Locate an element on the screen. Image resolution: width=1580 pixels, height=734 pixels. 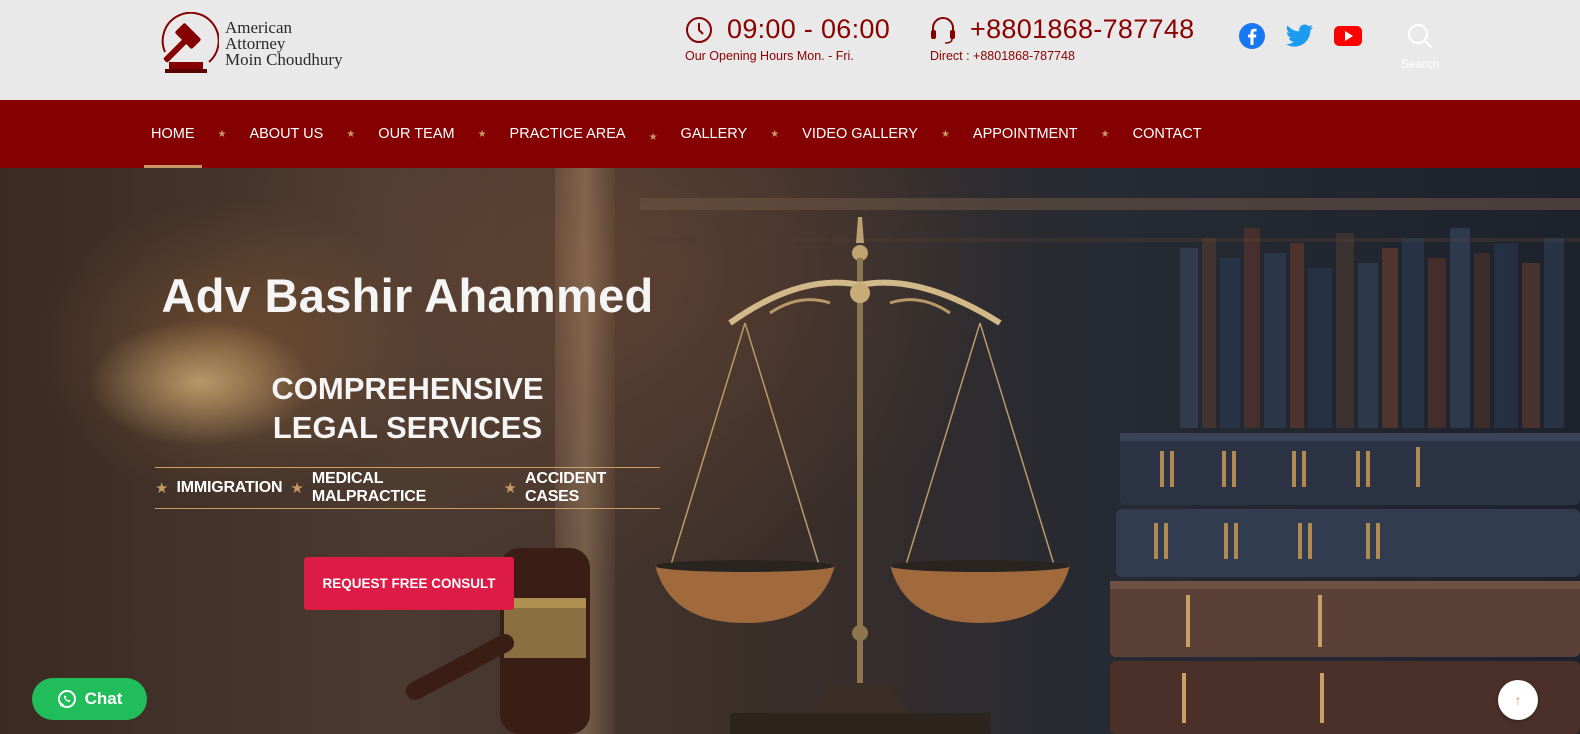
background-books-image is located at coordinates (1372, 328).